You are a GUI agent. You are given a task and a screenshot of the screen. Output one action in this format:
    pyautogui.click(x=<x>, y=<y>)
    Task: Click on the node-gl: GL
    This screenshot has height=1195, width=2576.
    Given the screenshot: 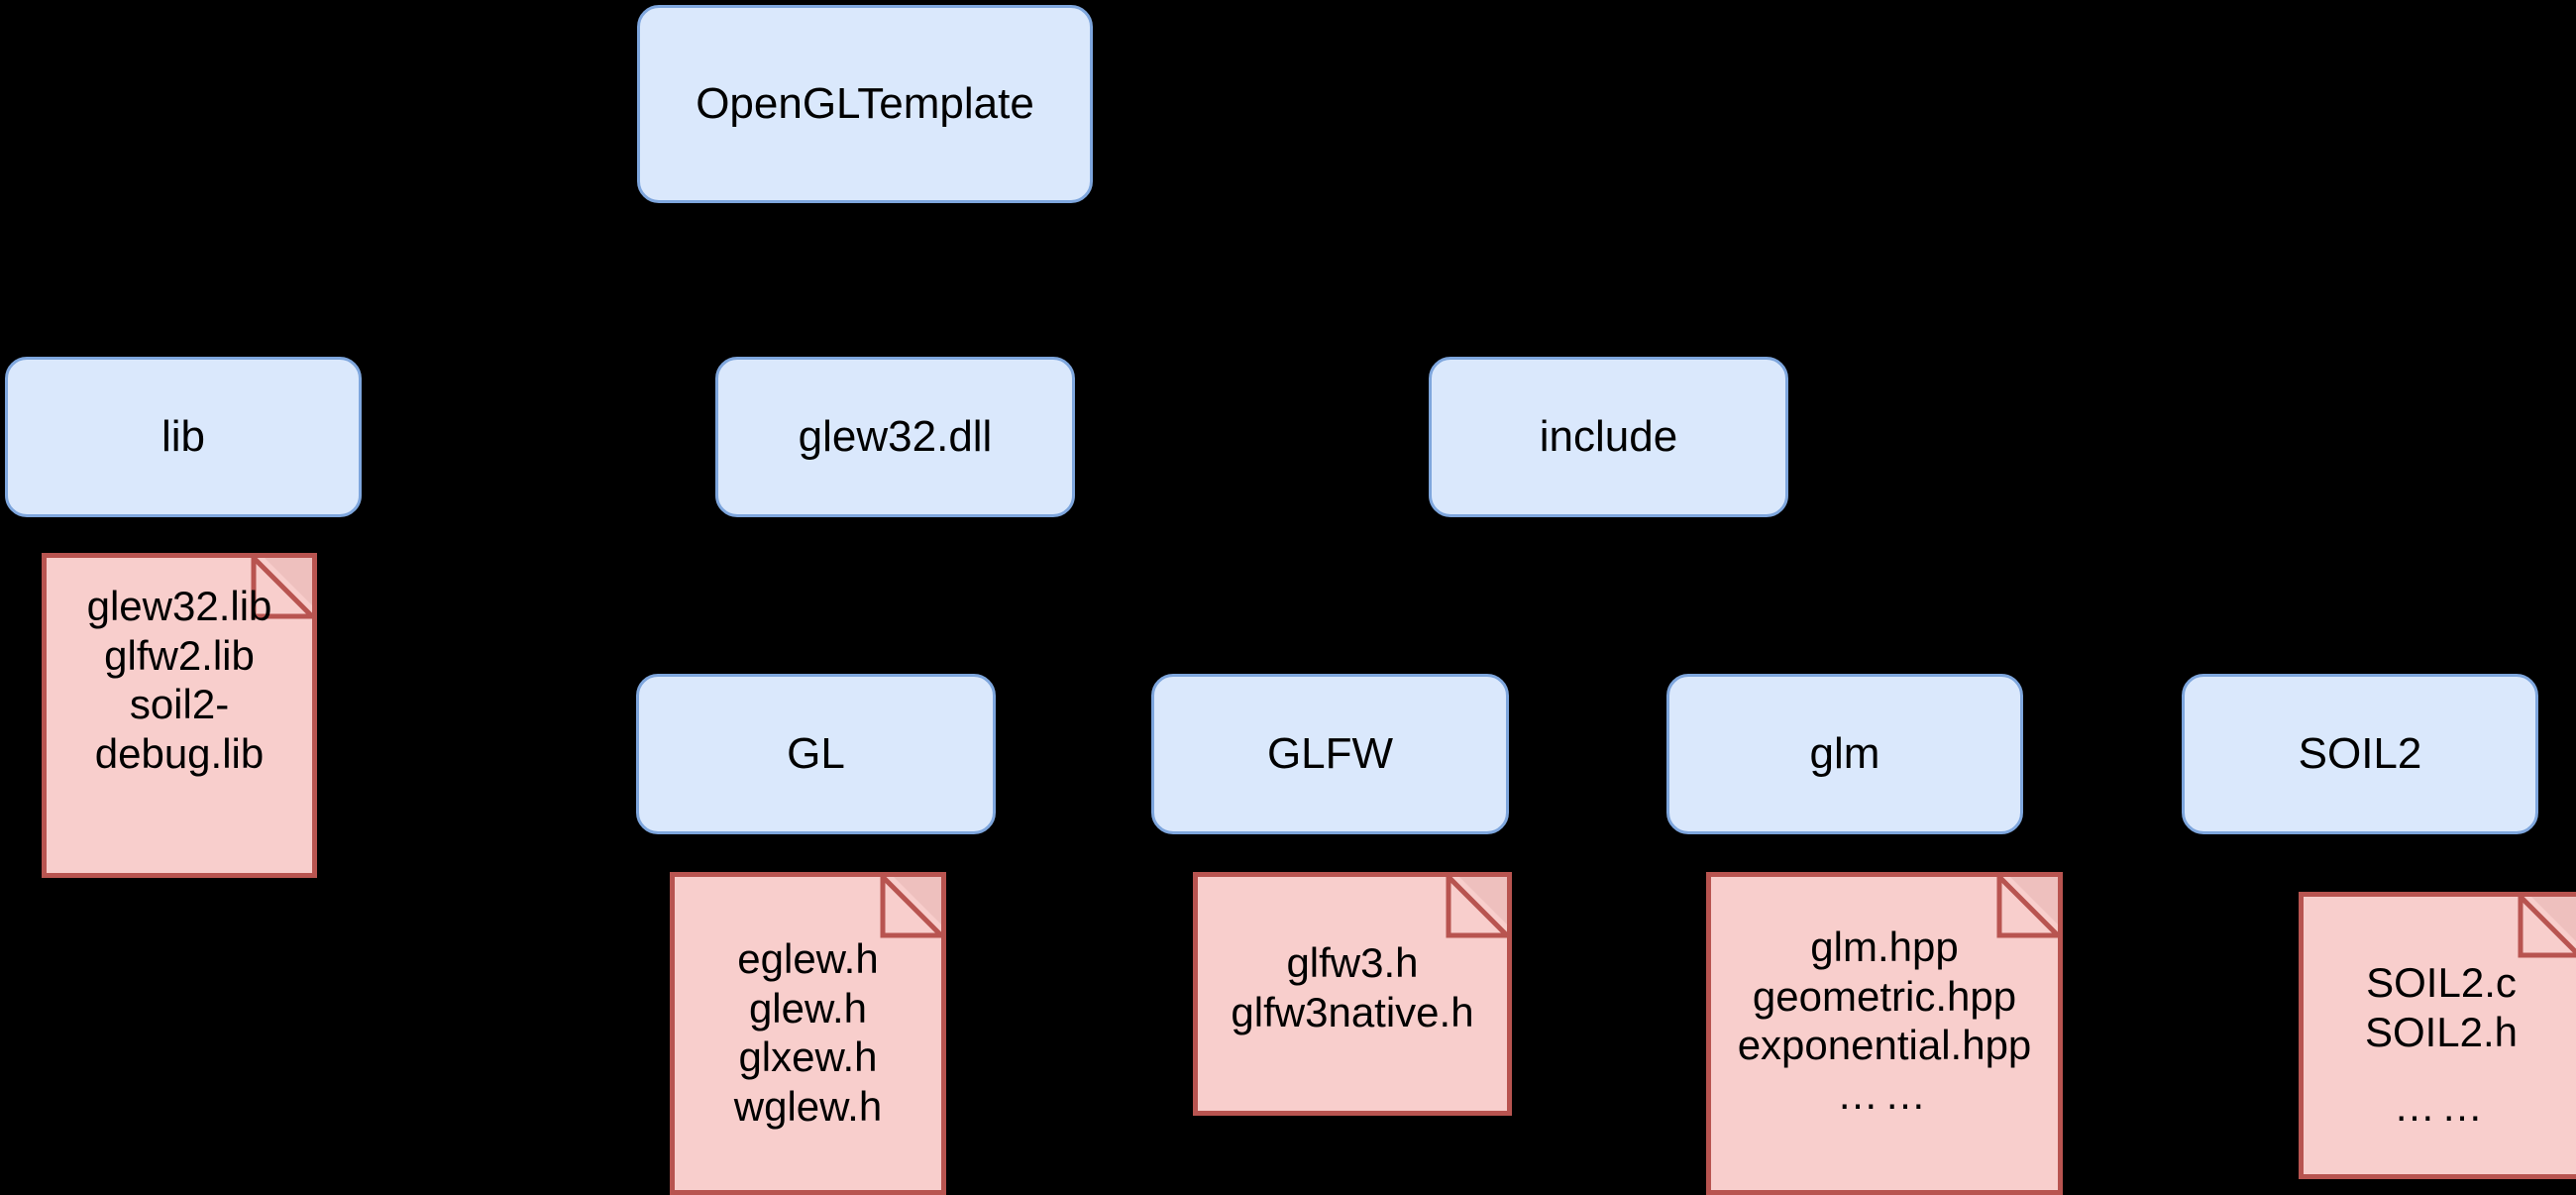 What is the action you would take?
    pyautogui.click(x=816, y=754)
    